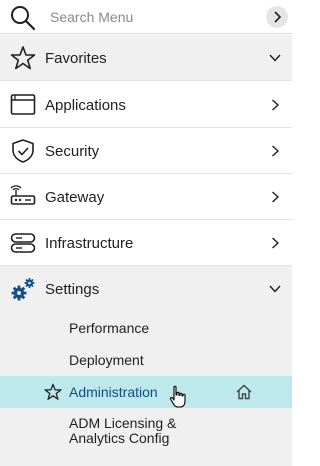 The image size is (320, 466). Describe the element at coordinates (23, 243) in the screenshot. I see `server-icon` at that location.